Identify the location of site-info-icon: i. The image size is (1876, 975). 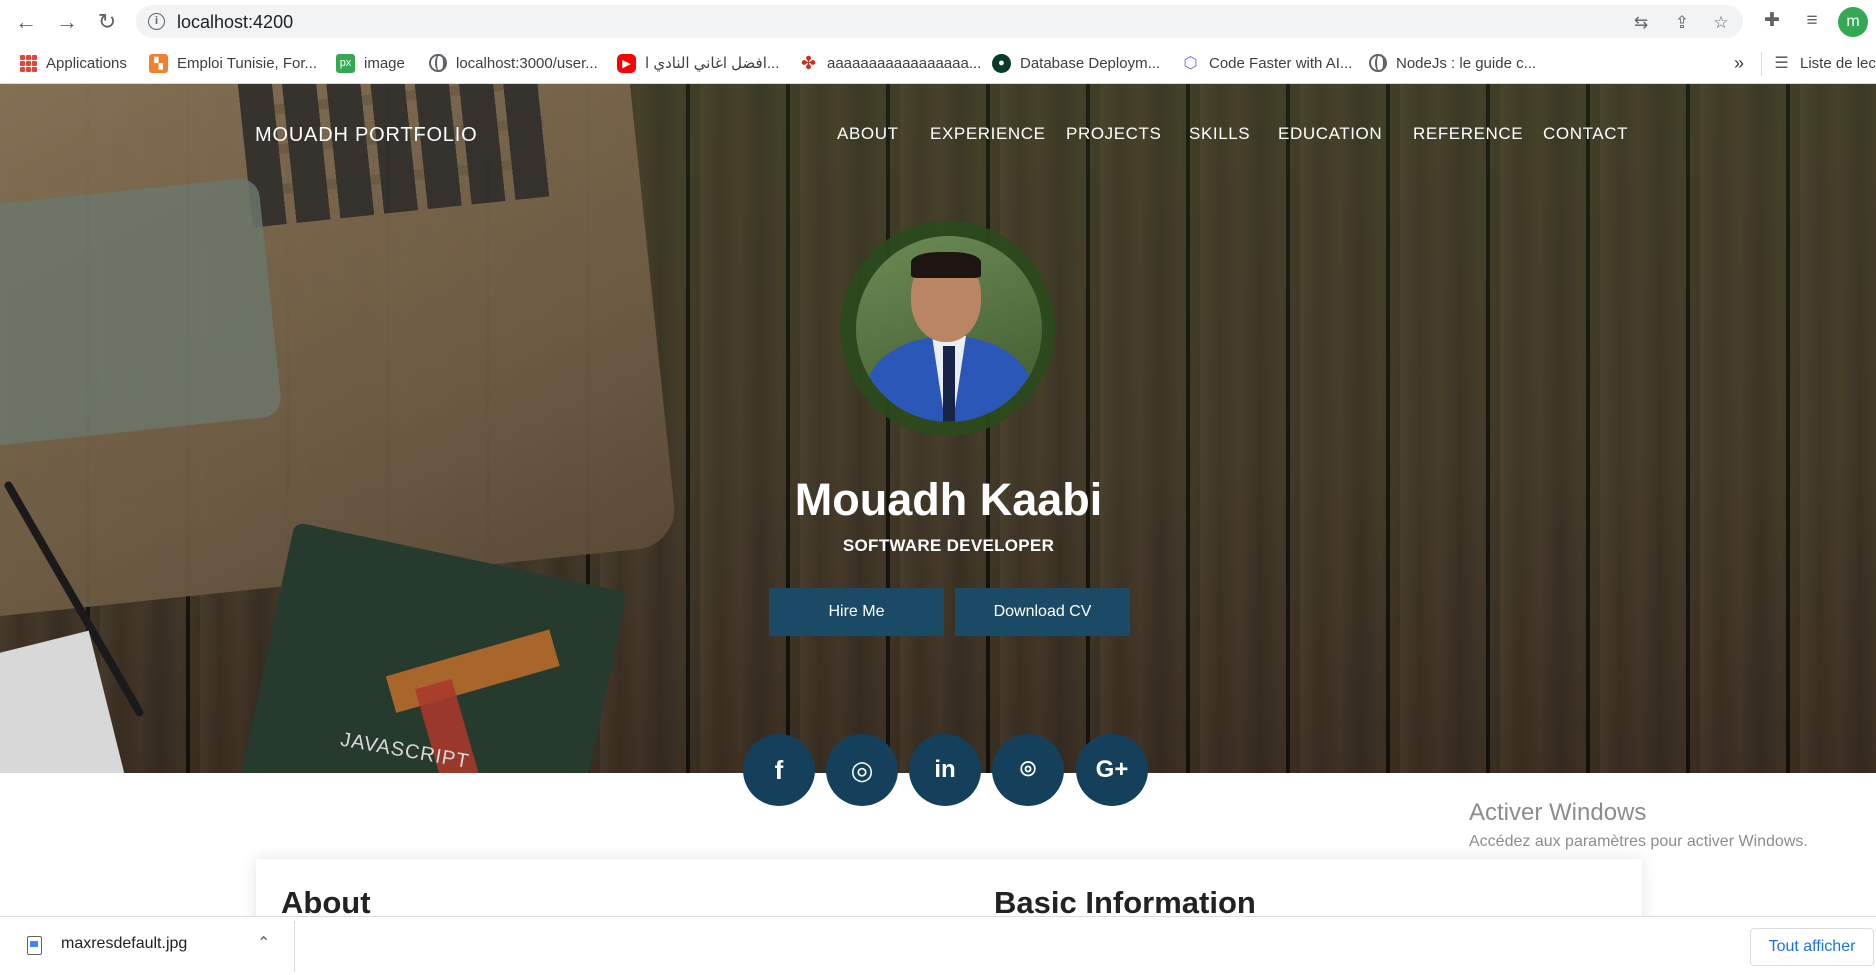
(156, 21).